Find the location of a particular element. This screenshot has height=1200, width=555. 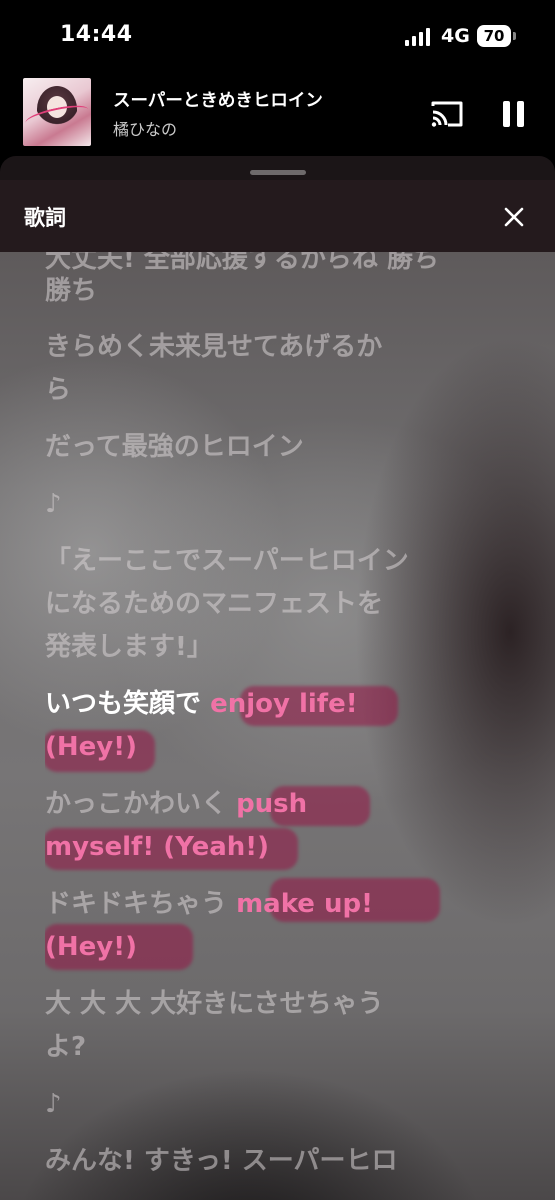

cellular-signal-icon is located at coordinates (418, 37).